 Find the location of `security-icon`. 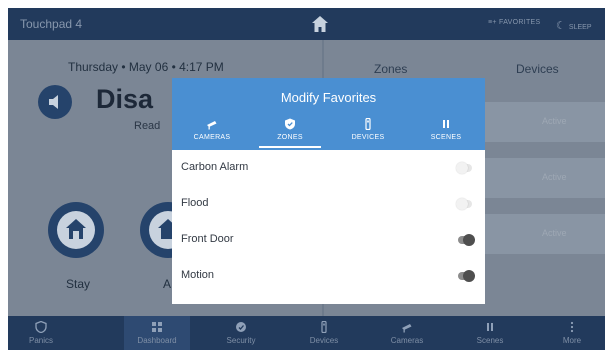

security-icon is located at coordinates (241, 327).